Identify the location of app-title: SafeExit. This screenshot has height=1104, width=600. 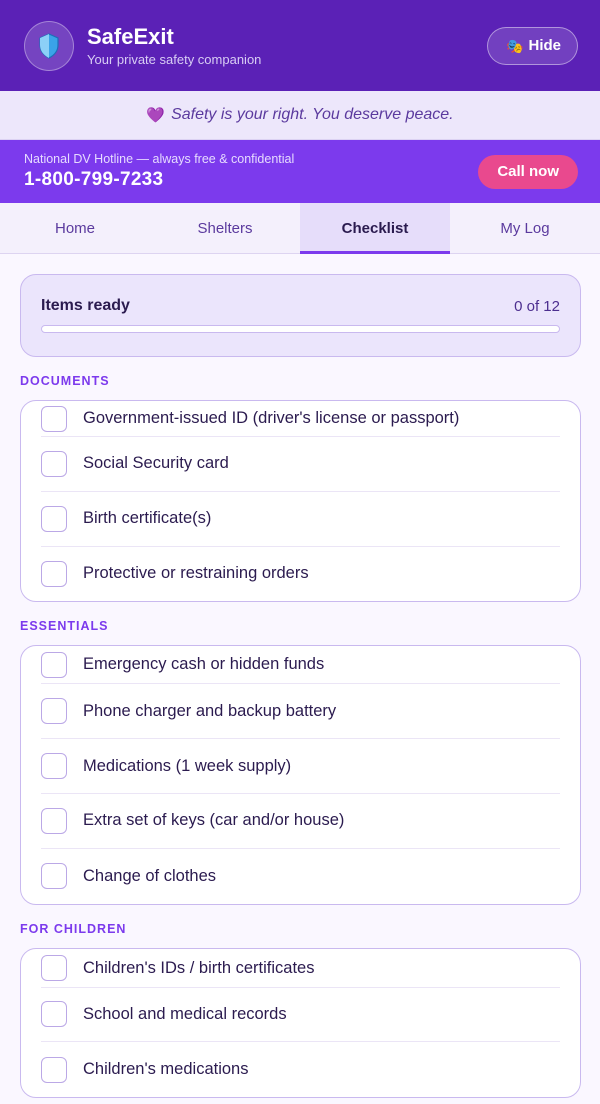
(130, 36).